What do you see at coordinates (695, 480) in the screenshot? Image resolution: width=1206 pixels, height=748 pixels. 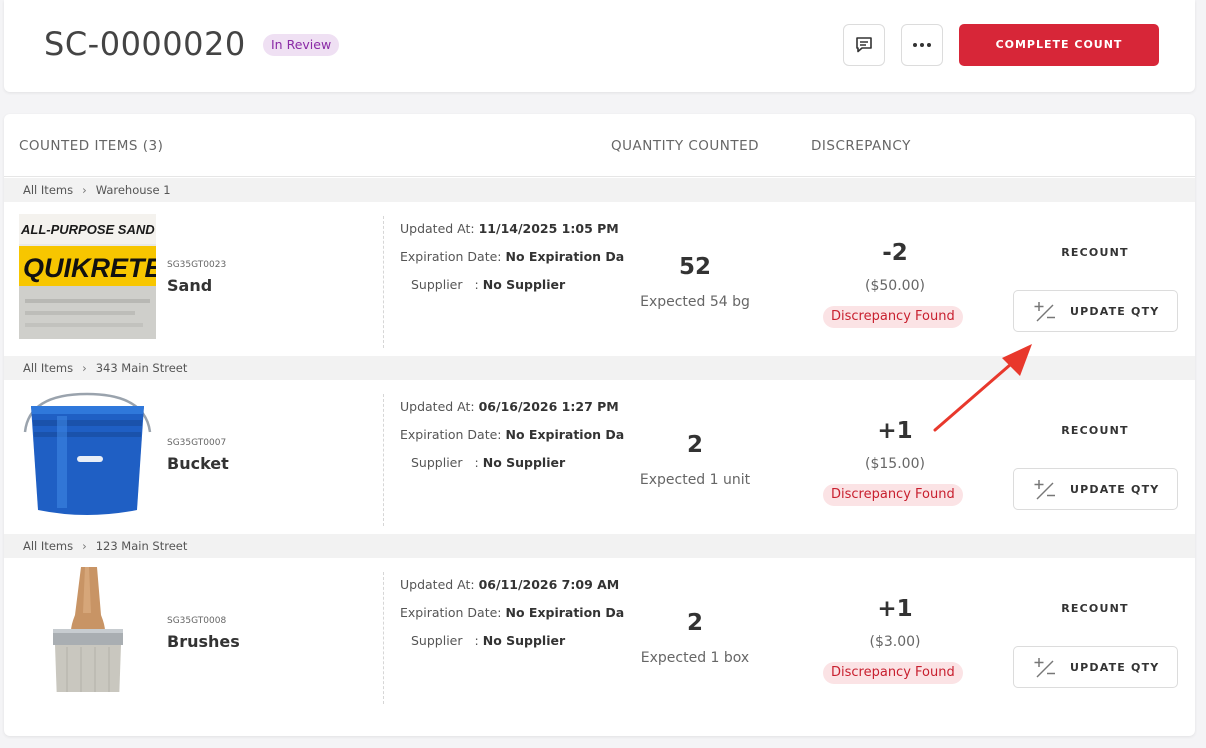 I see `quantity-expected: Expected 1 unit` at bounding box center [695, 480].